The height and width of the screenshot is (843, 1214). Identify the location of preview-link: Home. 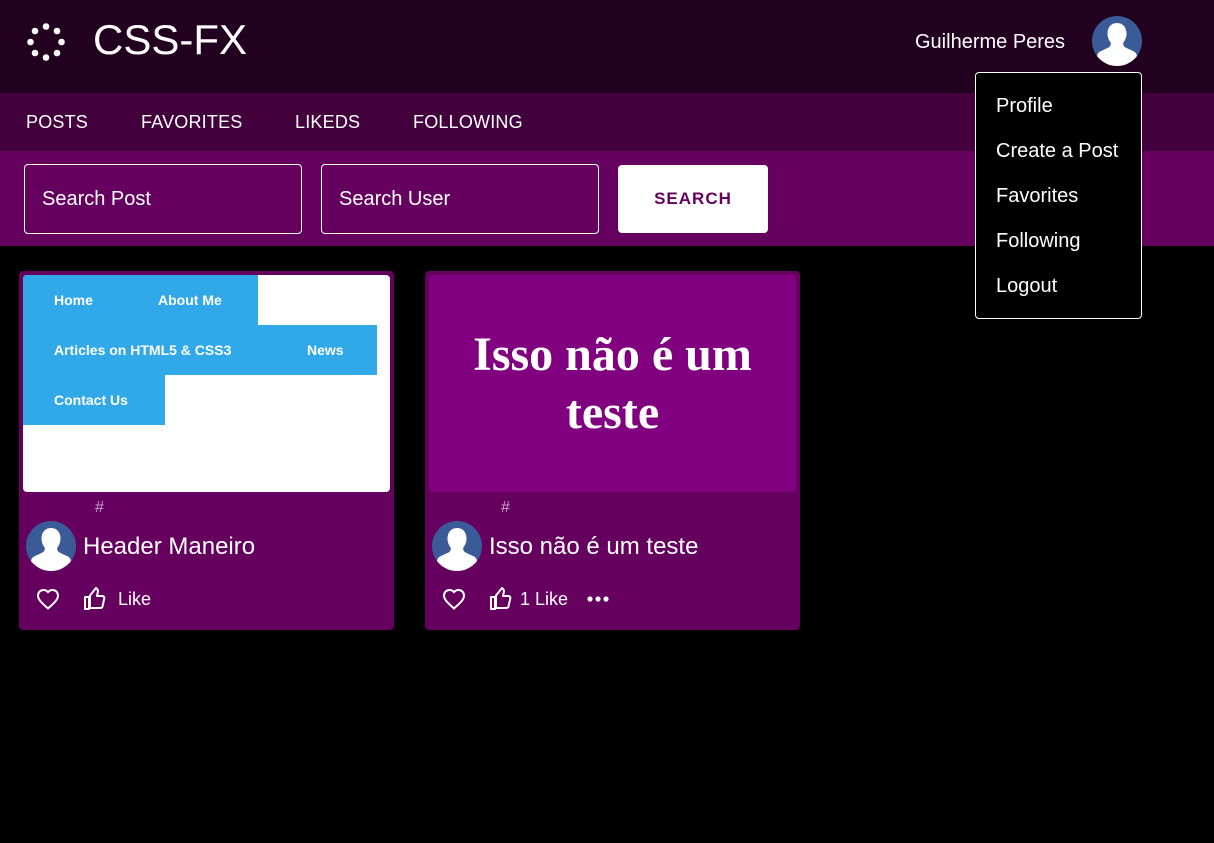
(73, 300).